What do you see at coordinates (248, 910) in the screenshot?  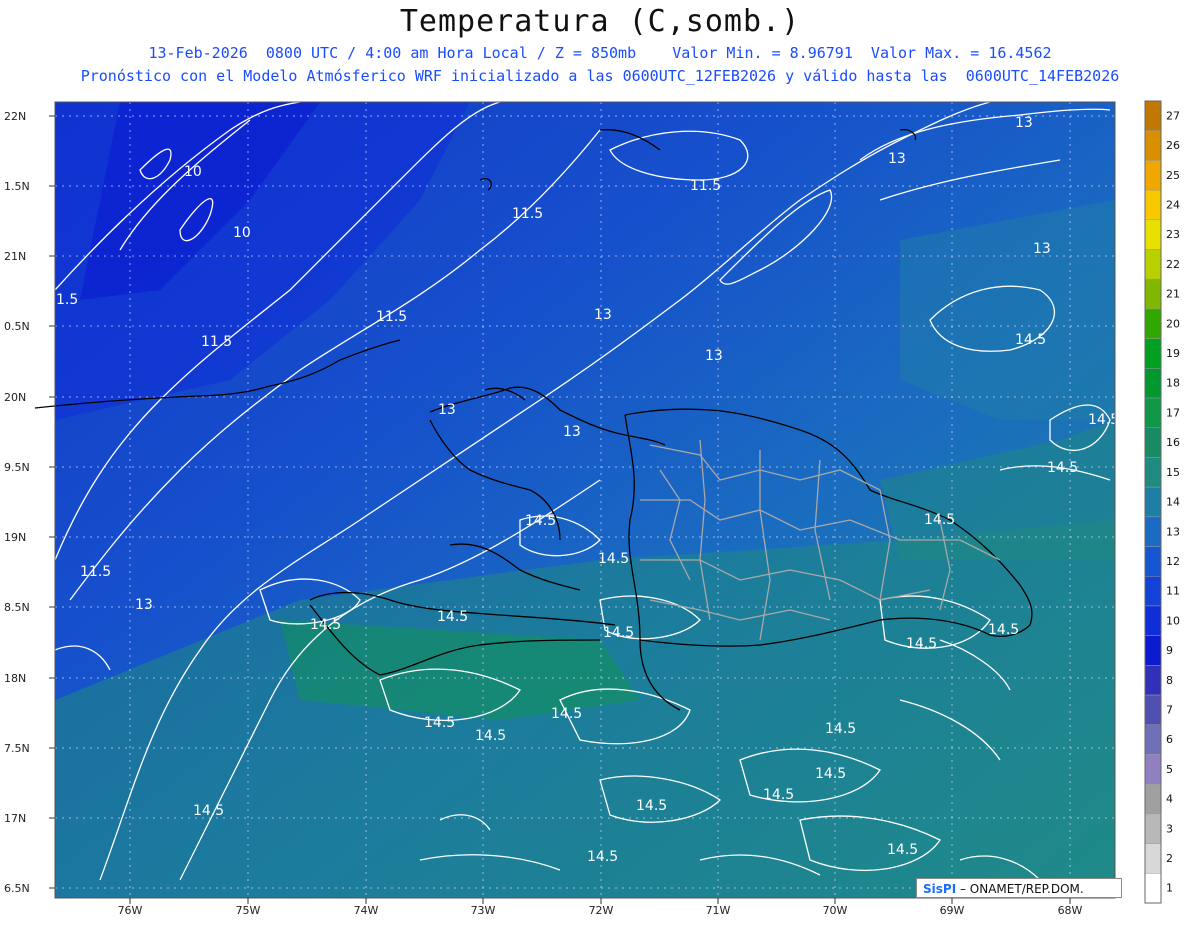 I see `lon-label: 75W` at bounding box center [248, 910].